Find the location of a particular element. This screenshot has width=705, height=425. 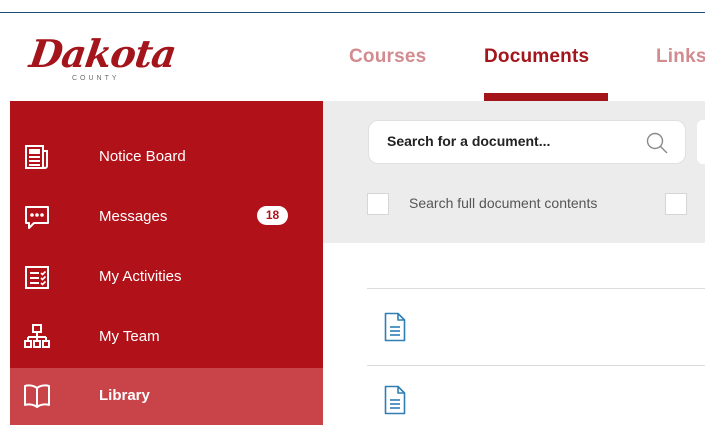

sidebar-item-label: Notice Board is located at coordinates (142, 156).